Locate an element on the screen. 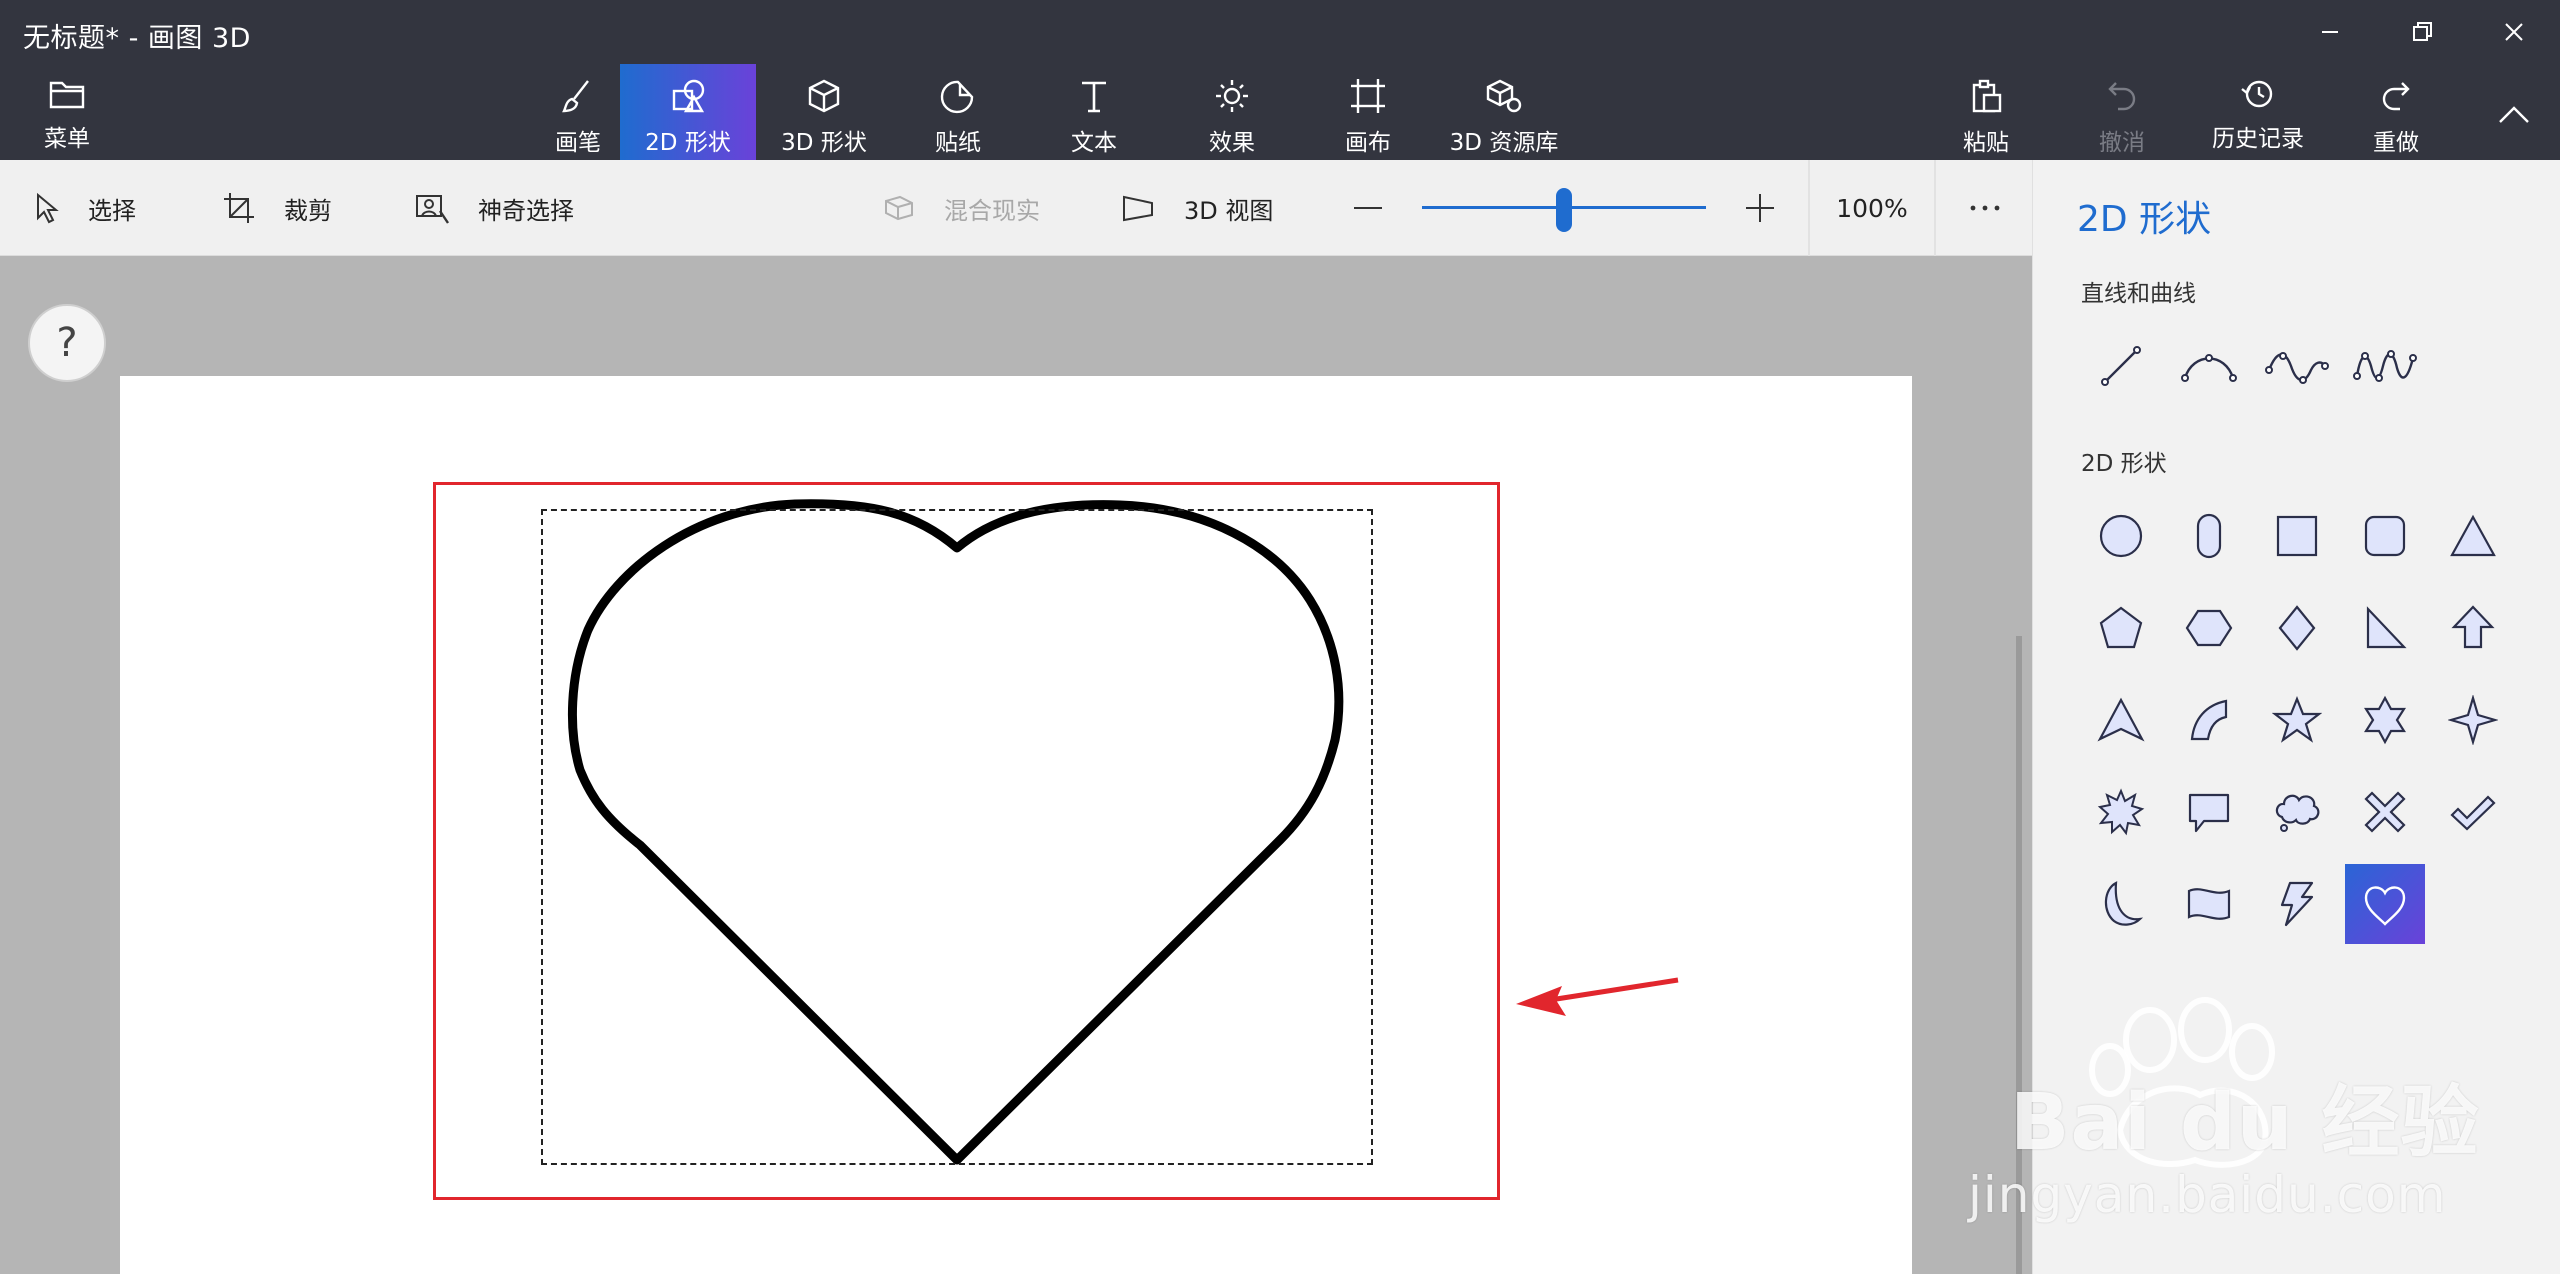  hexagon-shape-button is located at coordinates (2209, 628).